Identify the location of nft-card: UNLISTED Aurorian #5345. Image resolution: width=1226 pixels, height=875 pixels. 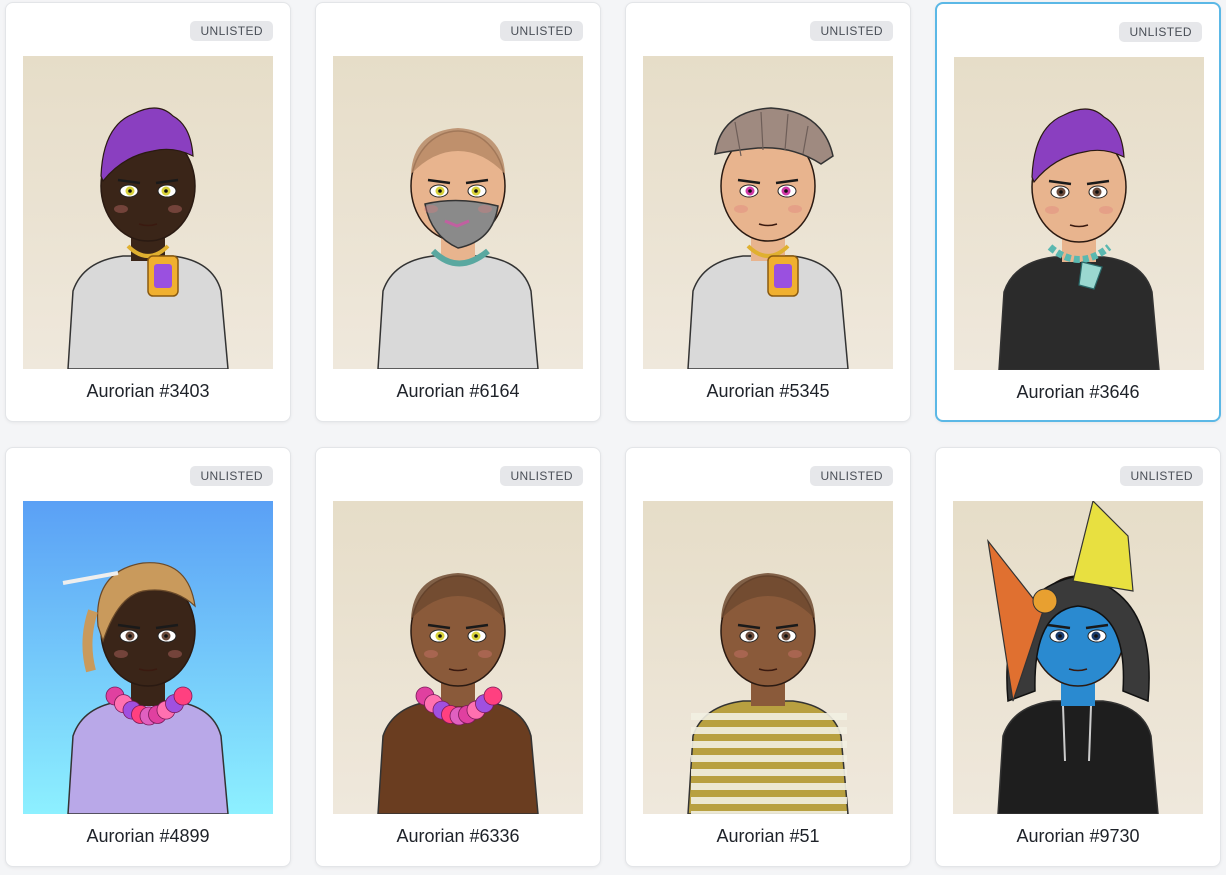
(768, 212).